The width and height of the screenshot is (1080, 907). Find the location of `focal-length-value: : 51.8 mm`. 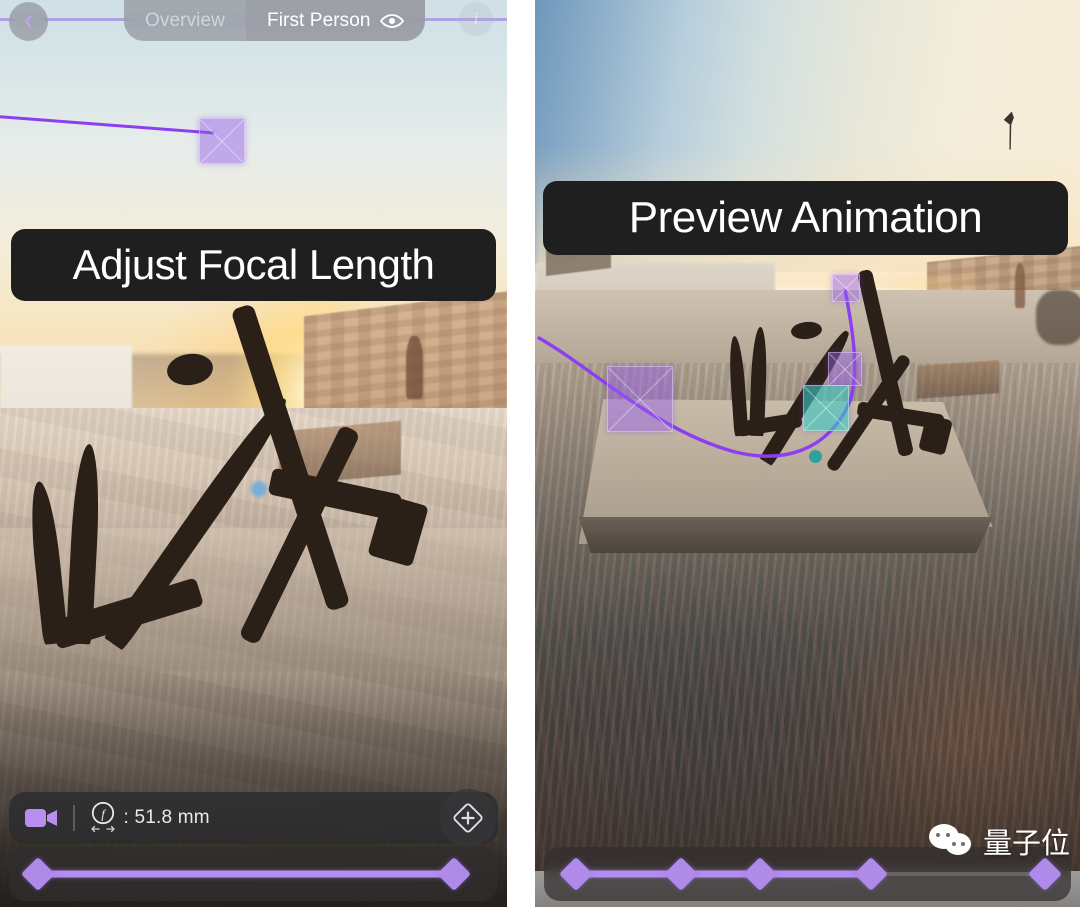

focal-length-value: : 51.8 mm is located at coordinates (166, 817).